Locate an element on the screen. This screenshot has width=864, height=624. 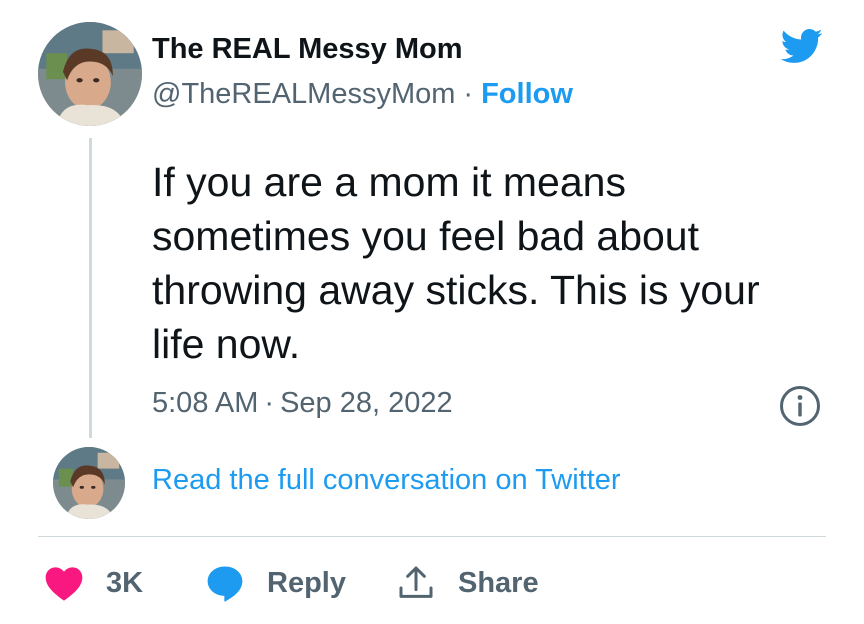
share-upload-icon is located at coordinates (416, 582).